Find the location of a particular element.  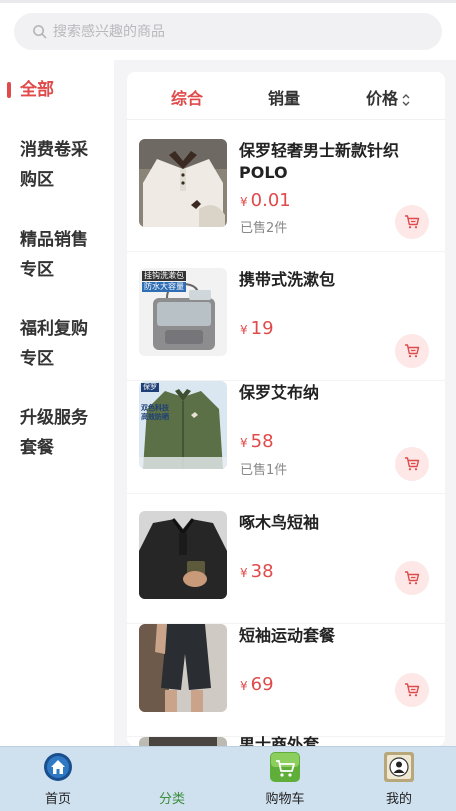

product-price: ¥58 is located at coordinates (257, 441).